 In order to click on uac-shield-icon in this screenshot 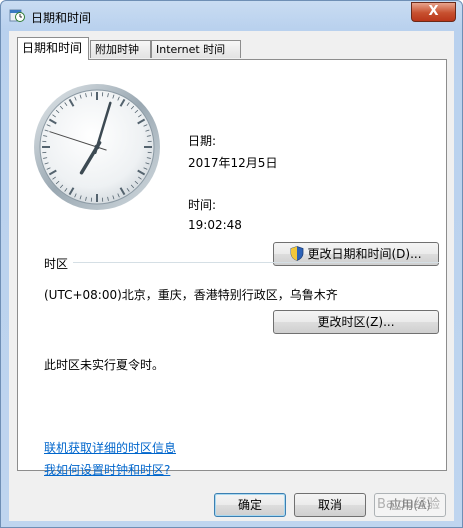, I will do `click(297, 253)`.